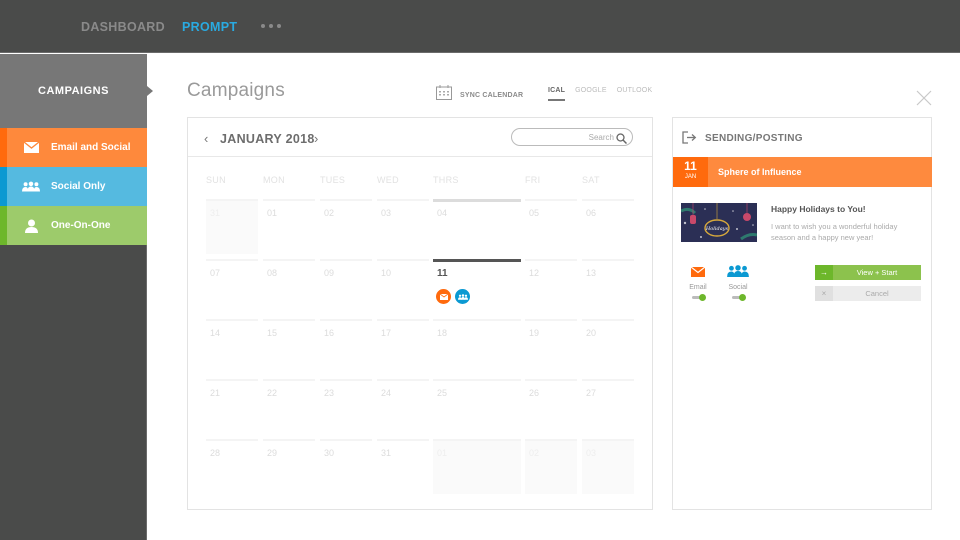  I want to click on chevron-right-icon: ›, so click(316, 138).